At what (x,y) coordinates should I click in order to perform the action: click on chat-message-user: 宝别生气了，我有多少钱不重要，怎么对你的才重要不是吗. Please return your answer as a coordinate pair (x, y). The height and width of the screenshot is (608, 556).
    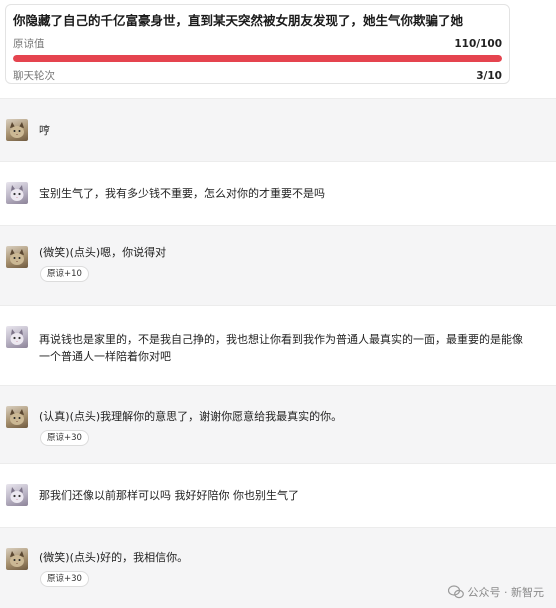
    Looking at the image, I should click on (278, 193).